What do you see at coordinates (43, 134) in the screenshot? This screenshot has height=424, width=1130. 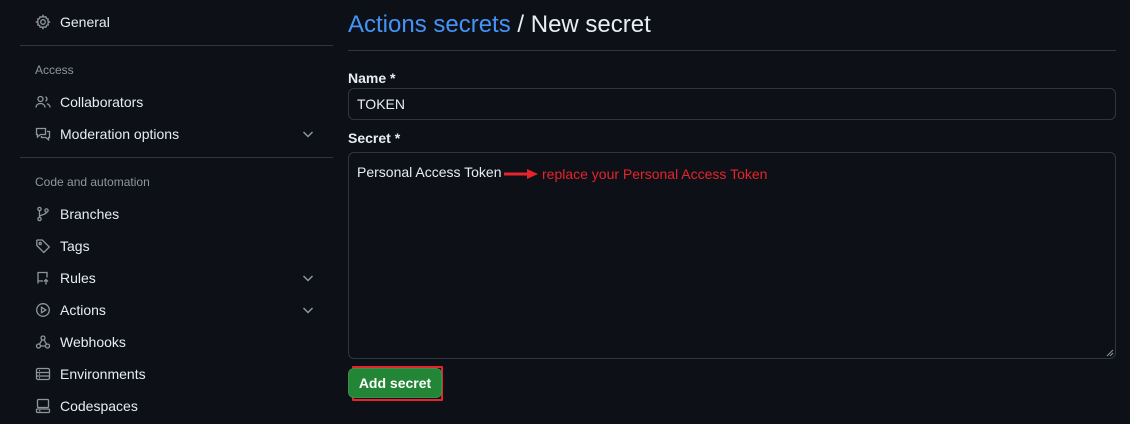 I see `comment-discussion-icon` at bounding box center [43, 134].